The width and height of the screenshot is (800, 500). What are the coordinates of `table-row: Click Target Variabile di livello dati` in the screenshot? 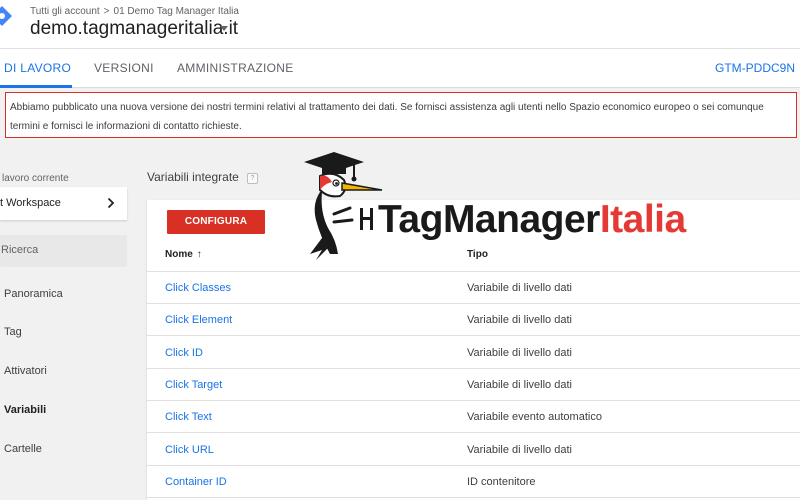 It's located at (473, 385).